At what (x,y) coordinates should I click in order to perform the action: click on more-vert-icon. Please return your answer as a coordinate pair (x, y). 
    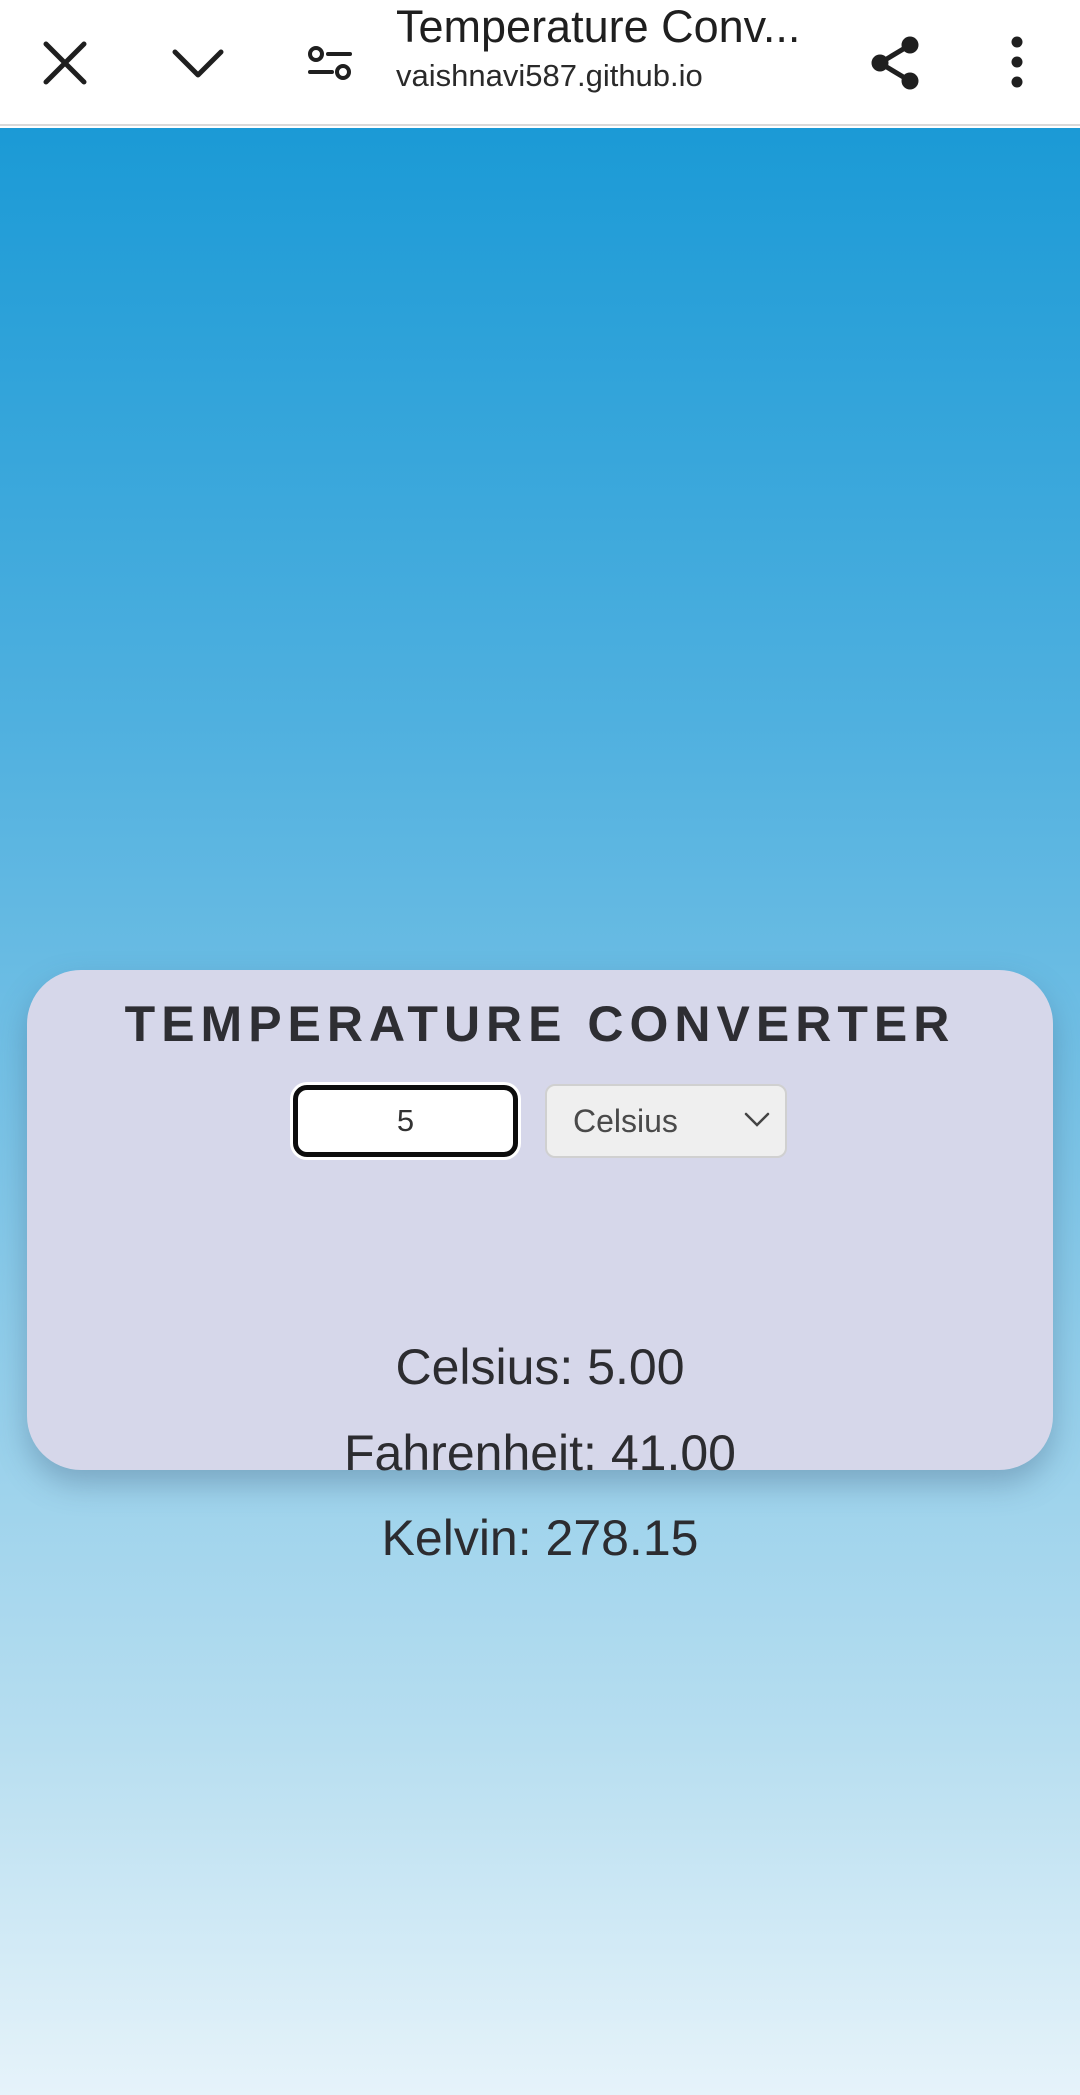
    Looking at the image, I should click on (1017, 62).